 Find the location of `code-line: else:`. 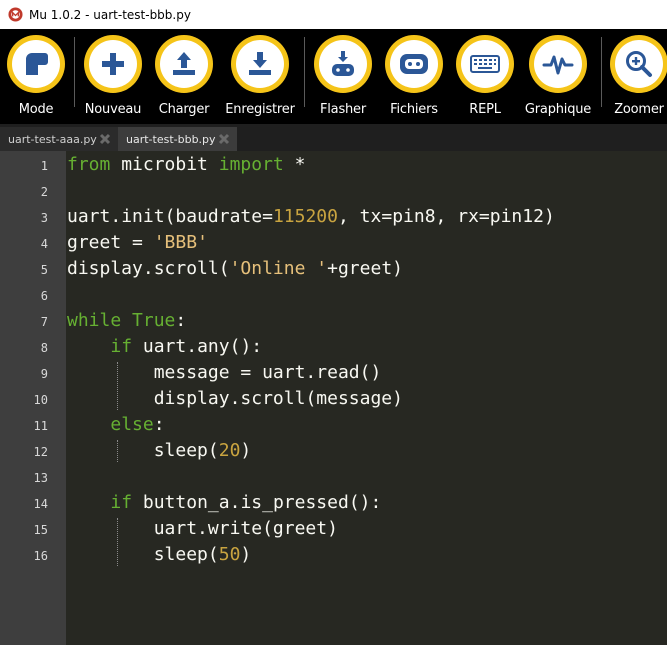

code-line: else: is located at coordinates (115, 425).